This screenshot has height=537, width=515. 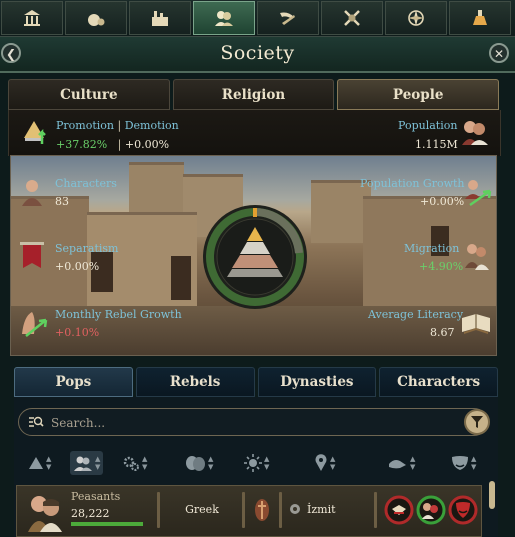 What do you see at coordinates (475, 133) in the screenshot?
I see `population-icon` at bounding box center [475, 133].